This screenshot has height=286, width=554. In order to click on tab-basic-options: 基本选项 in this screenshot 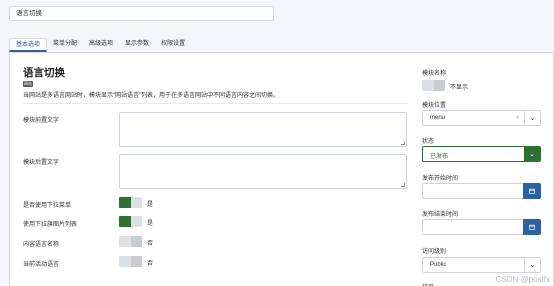, I will do `click(28, 45)`.